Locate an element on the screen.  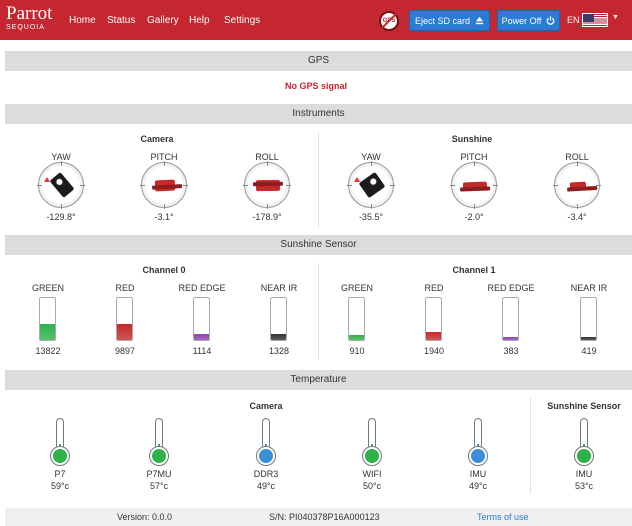
eject-sd-label: Eject SD card is located at coordinates (442, 20).